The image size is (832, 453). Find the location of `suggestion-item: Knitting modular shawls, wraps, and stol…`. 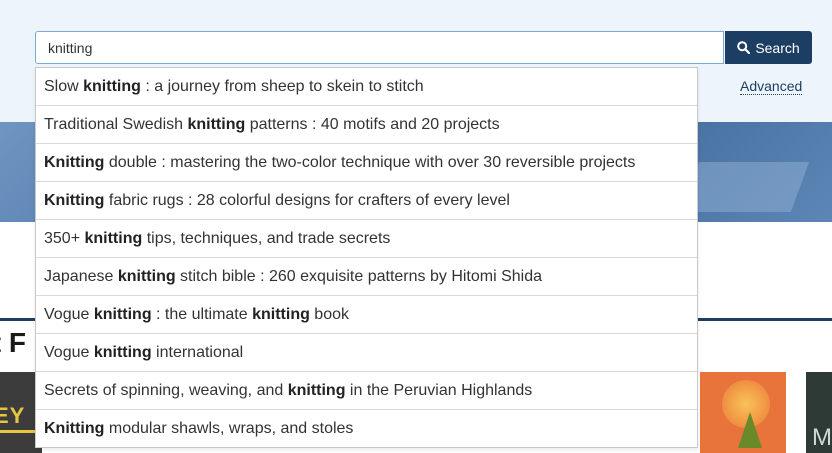

suggestion-item: Knitting modular shawls, wraps, and stol… is located at coordinates (366, 428).